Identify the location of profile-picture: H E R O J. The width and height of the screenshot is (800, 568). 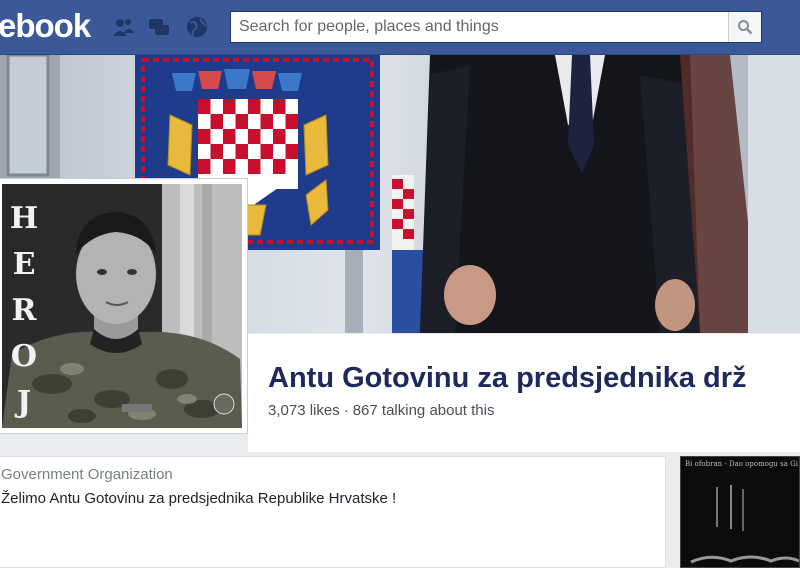
(124, 306).